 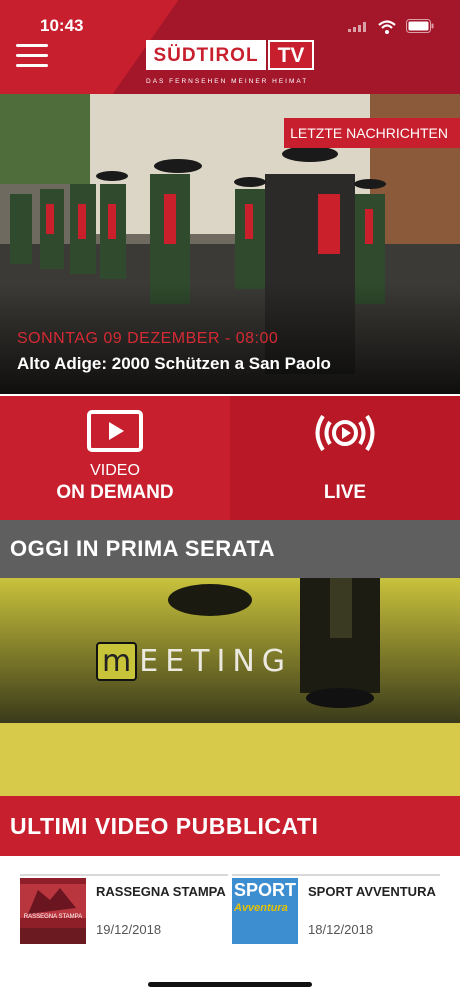 I want to click on latest-news-badge: LETZTE NACHRICHTEN, so click(x=372, y=133).